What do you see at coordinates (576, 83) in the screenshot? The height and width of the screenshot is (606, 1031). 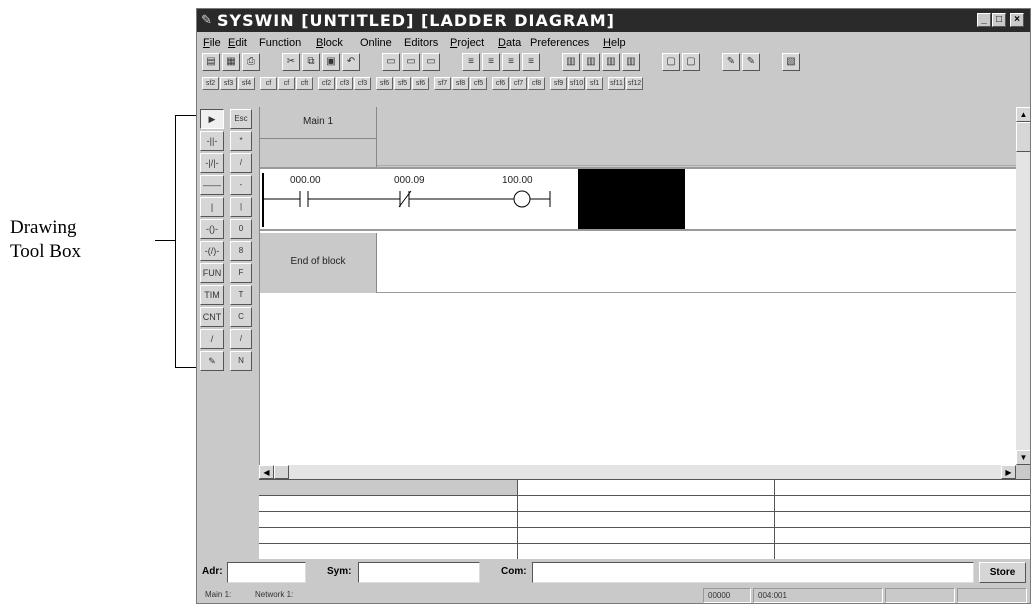 I see `function-key-button: sf10` at bounding box center [576, 83].